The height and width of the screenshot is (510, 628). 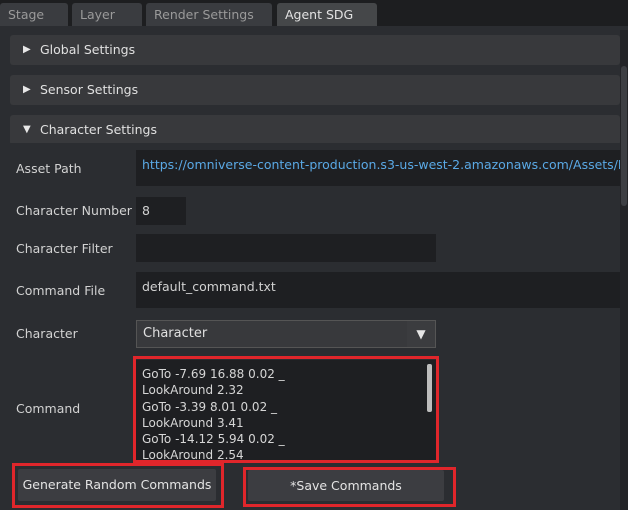 What do you see at coordinates (315, 90) in the screenshot?
I see `section-sensor-settings: ▶ Sensor Settings` at bounding box center [315, 90].